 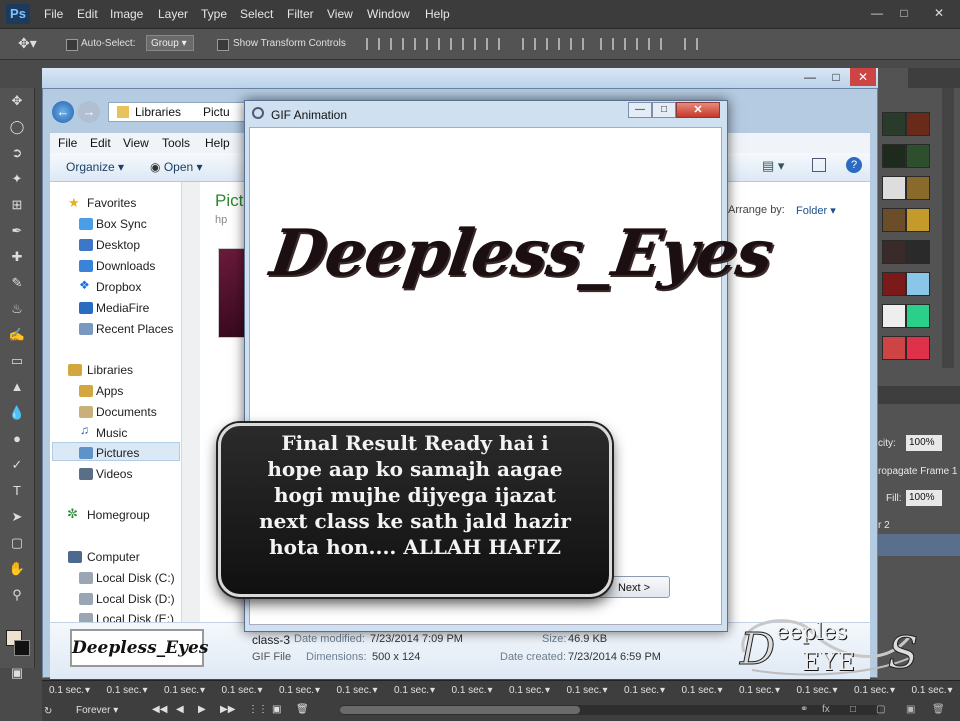 I want to click on nav-videos: Videos, so click(x=114, y=474).